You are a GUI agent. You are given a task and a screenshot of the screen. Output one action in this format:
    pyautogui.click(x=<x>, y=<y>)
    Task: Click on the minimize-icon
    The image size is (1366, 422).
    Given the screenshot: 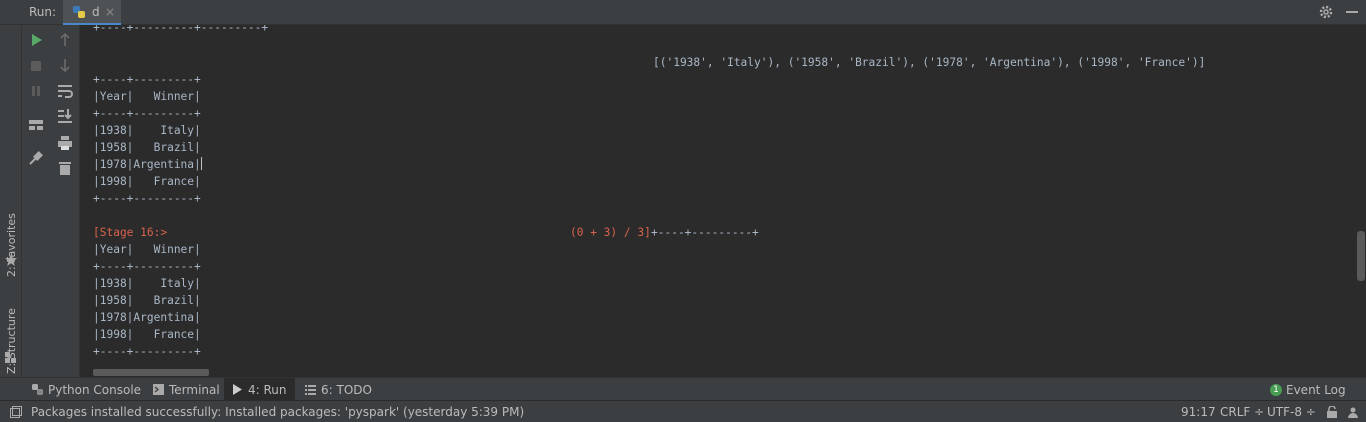 What is the action you would take?
    pyautogui.click(x=1352, y=12)
    